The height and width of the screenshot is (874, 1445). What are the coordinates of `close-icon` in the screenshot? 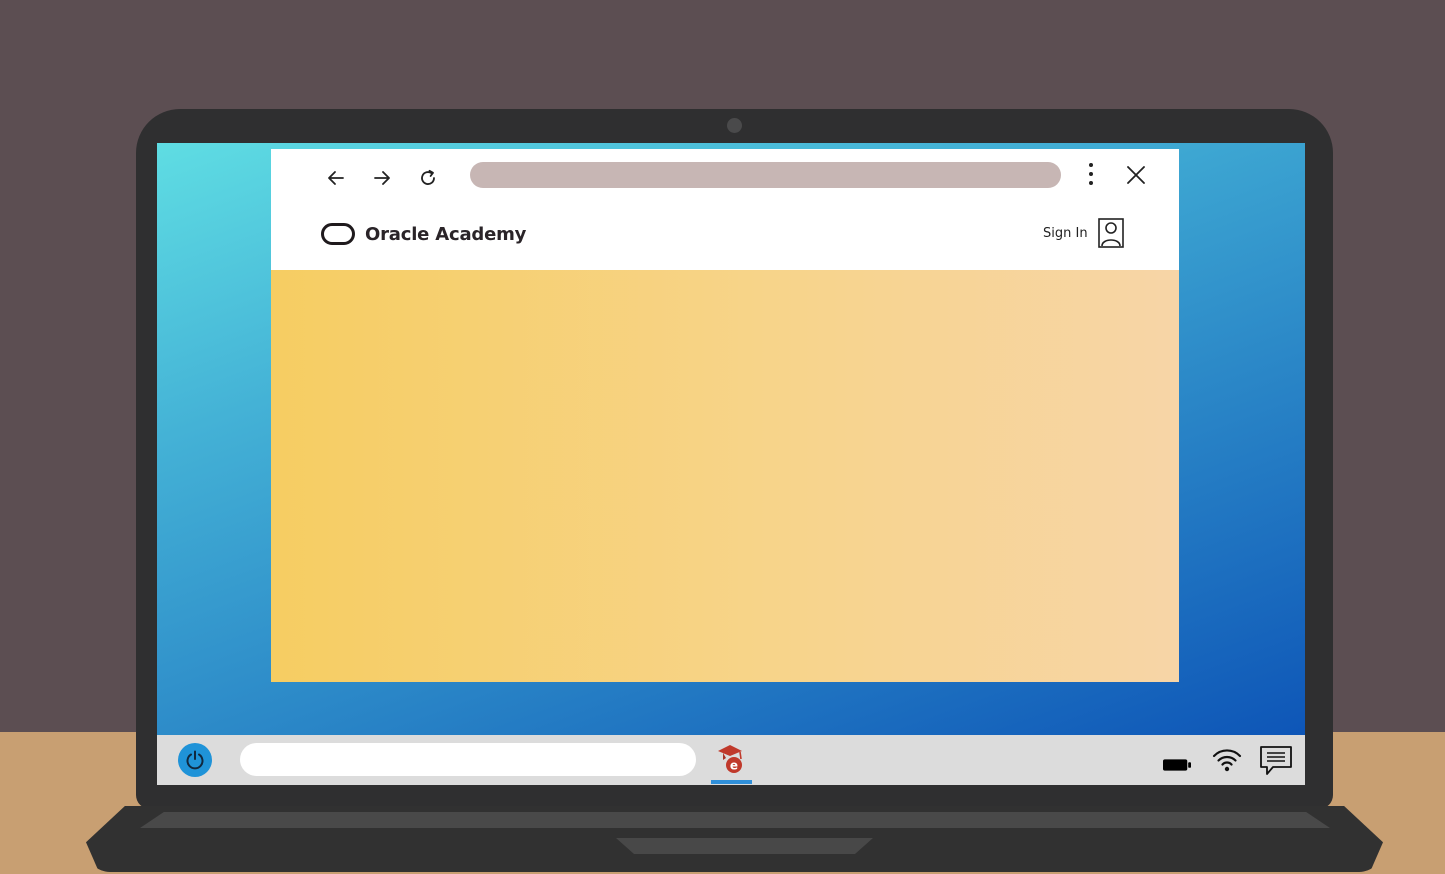 It's located at (1136, 175).